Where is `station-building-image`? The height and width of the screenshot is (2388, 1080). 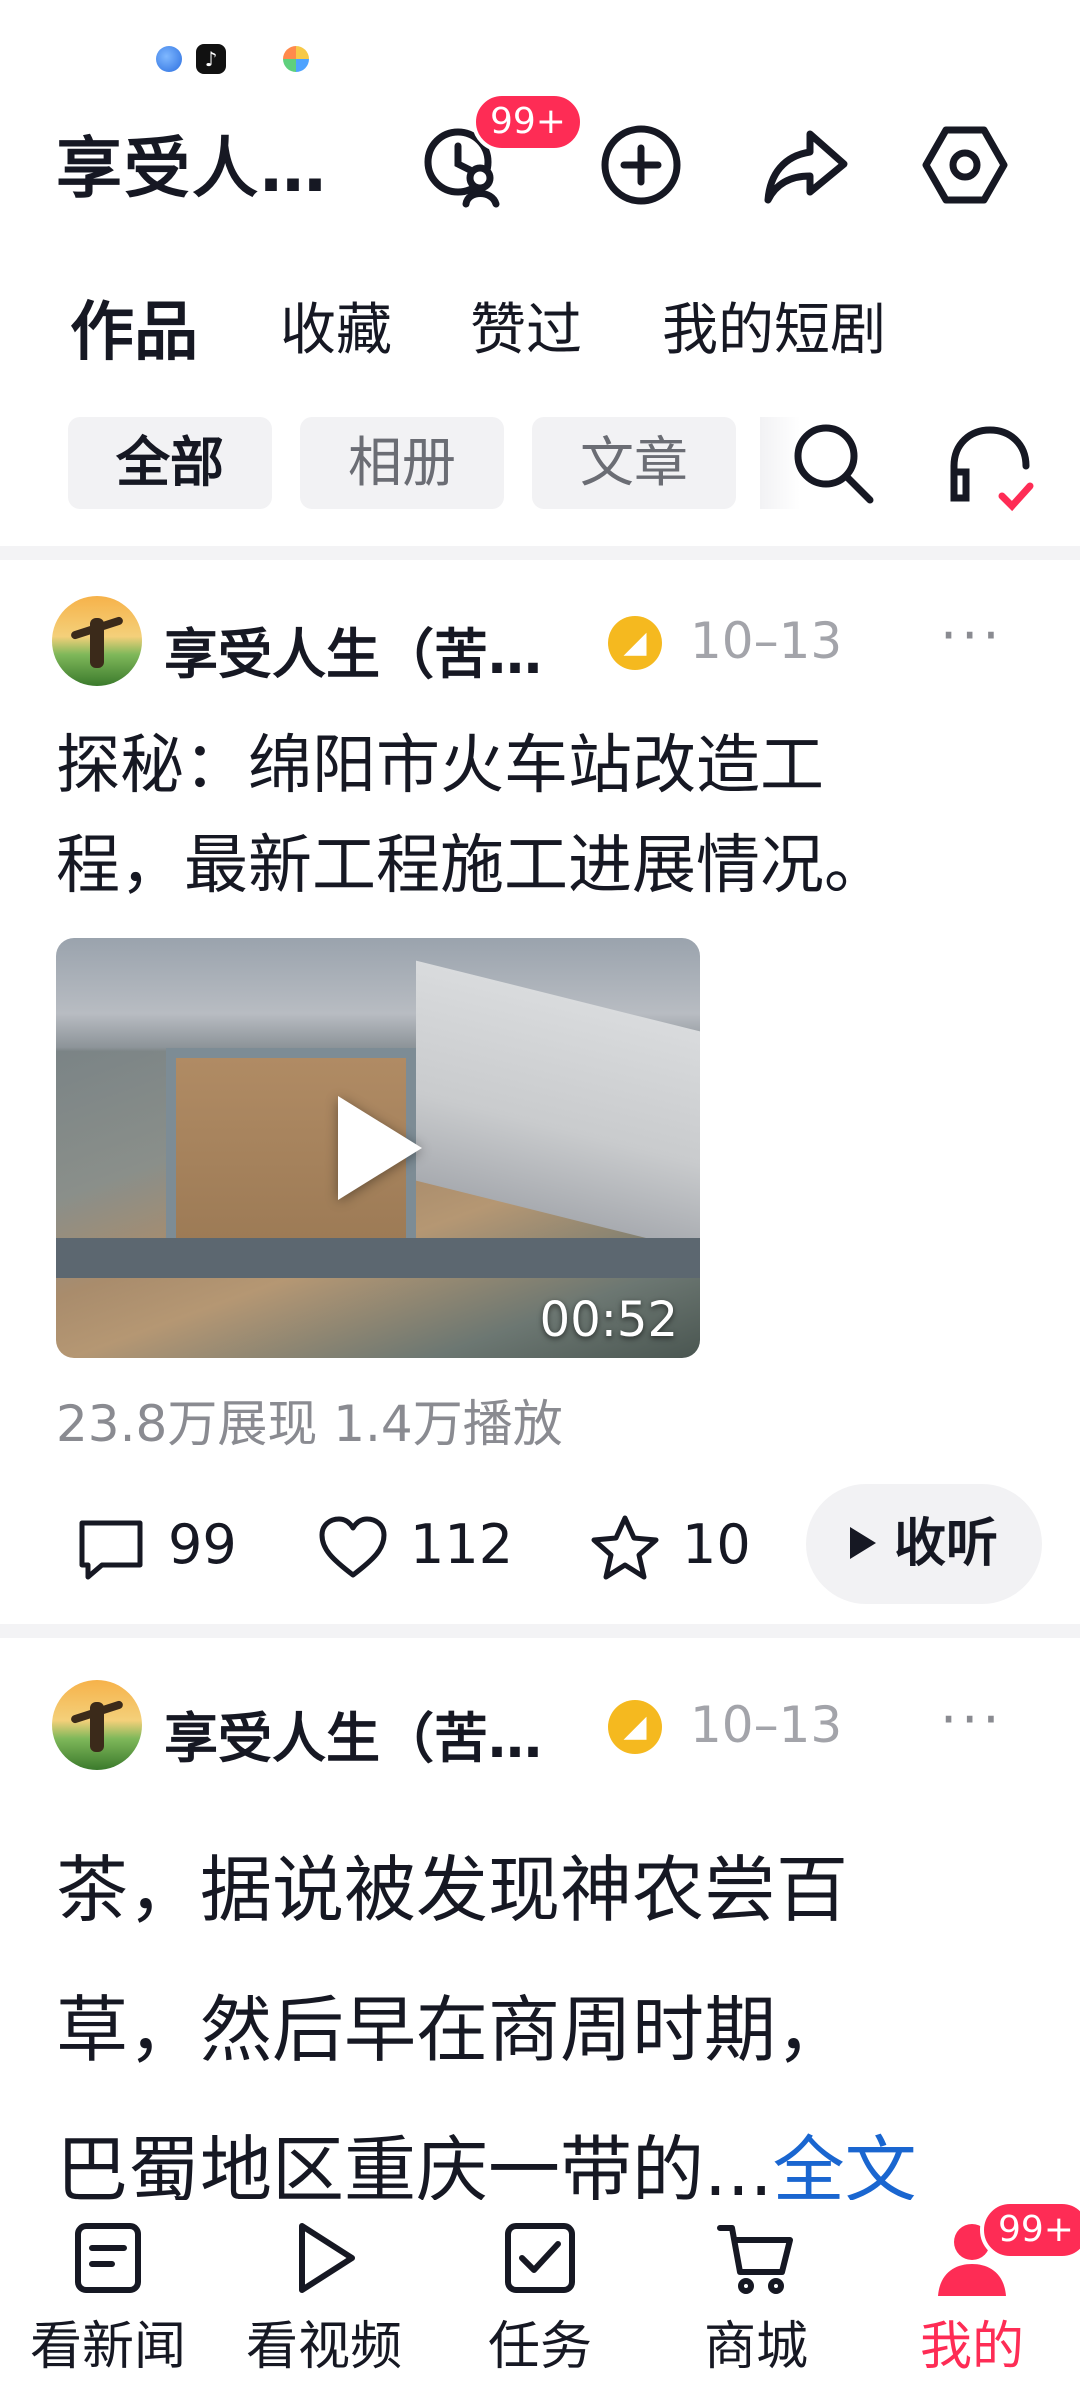
station-building-image is located at coordinates (558, 1108).